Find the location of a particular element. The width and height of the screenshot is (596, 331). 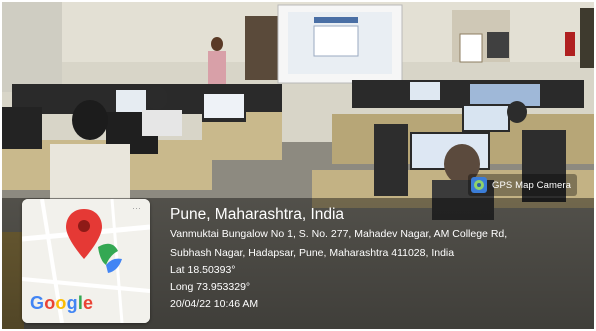

google-logo-letter: G is located at coordinates (37, 303).